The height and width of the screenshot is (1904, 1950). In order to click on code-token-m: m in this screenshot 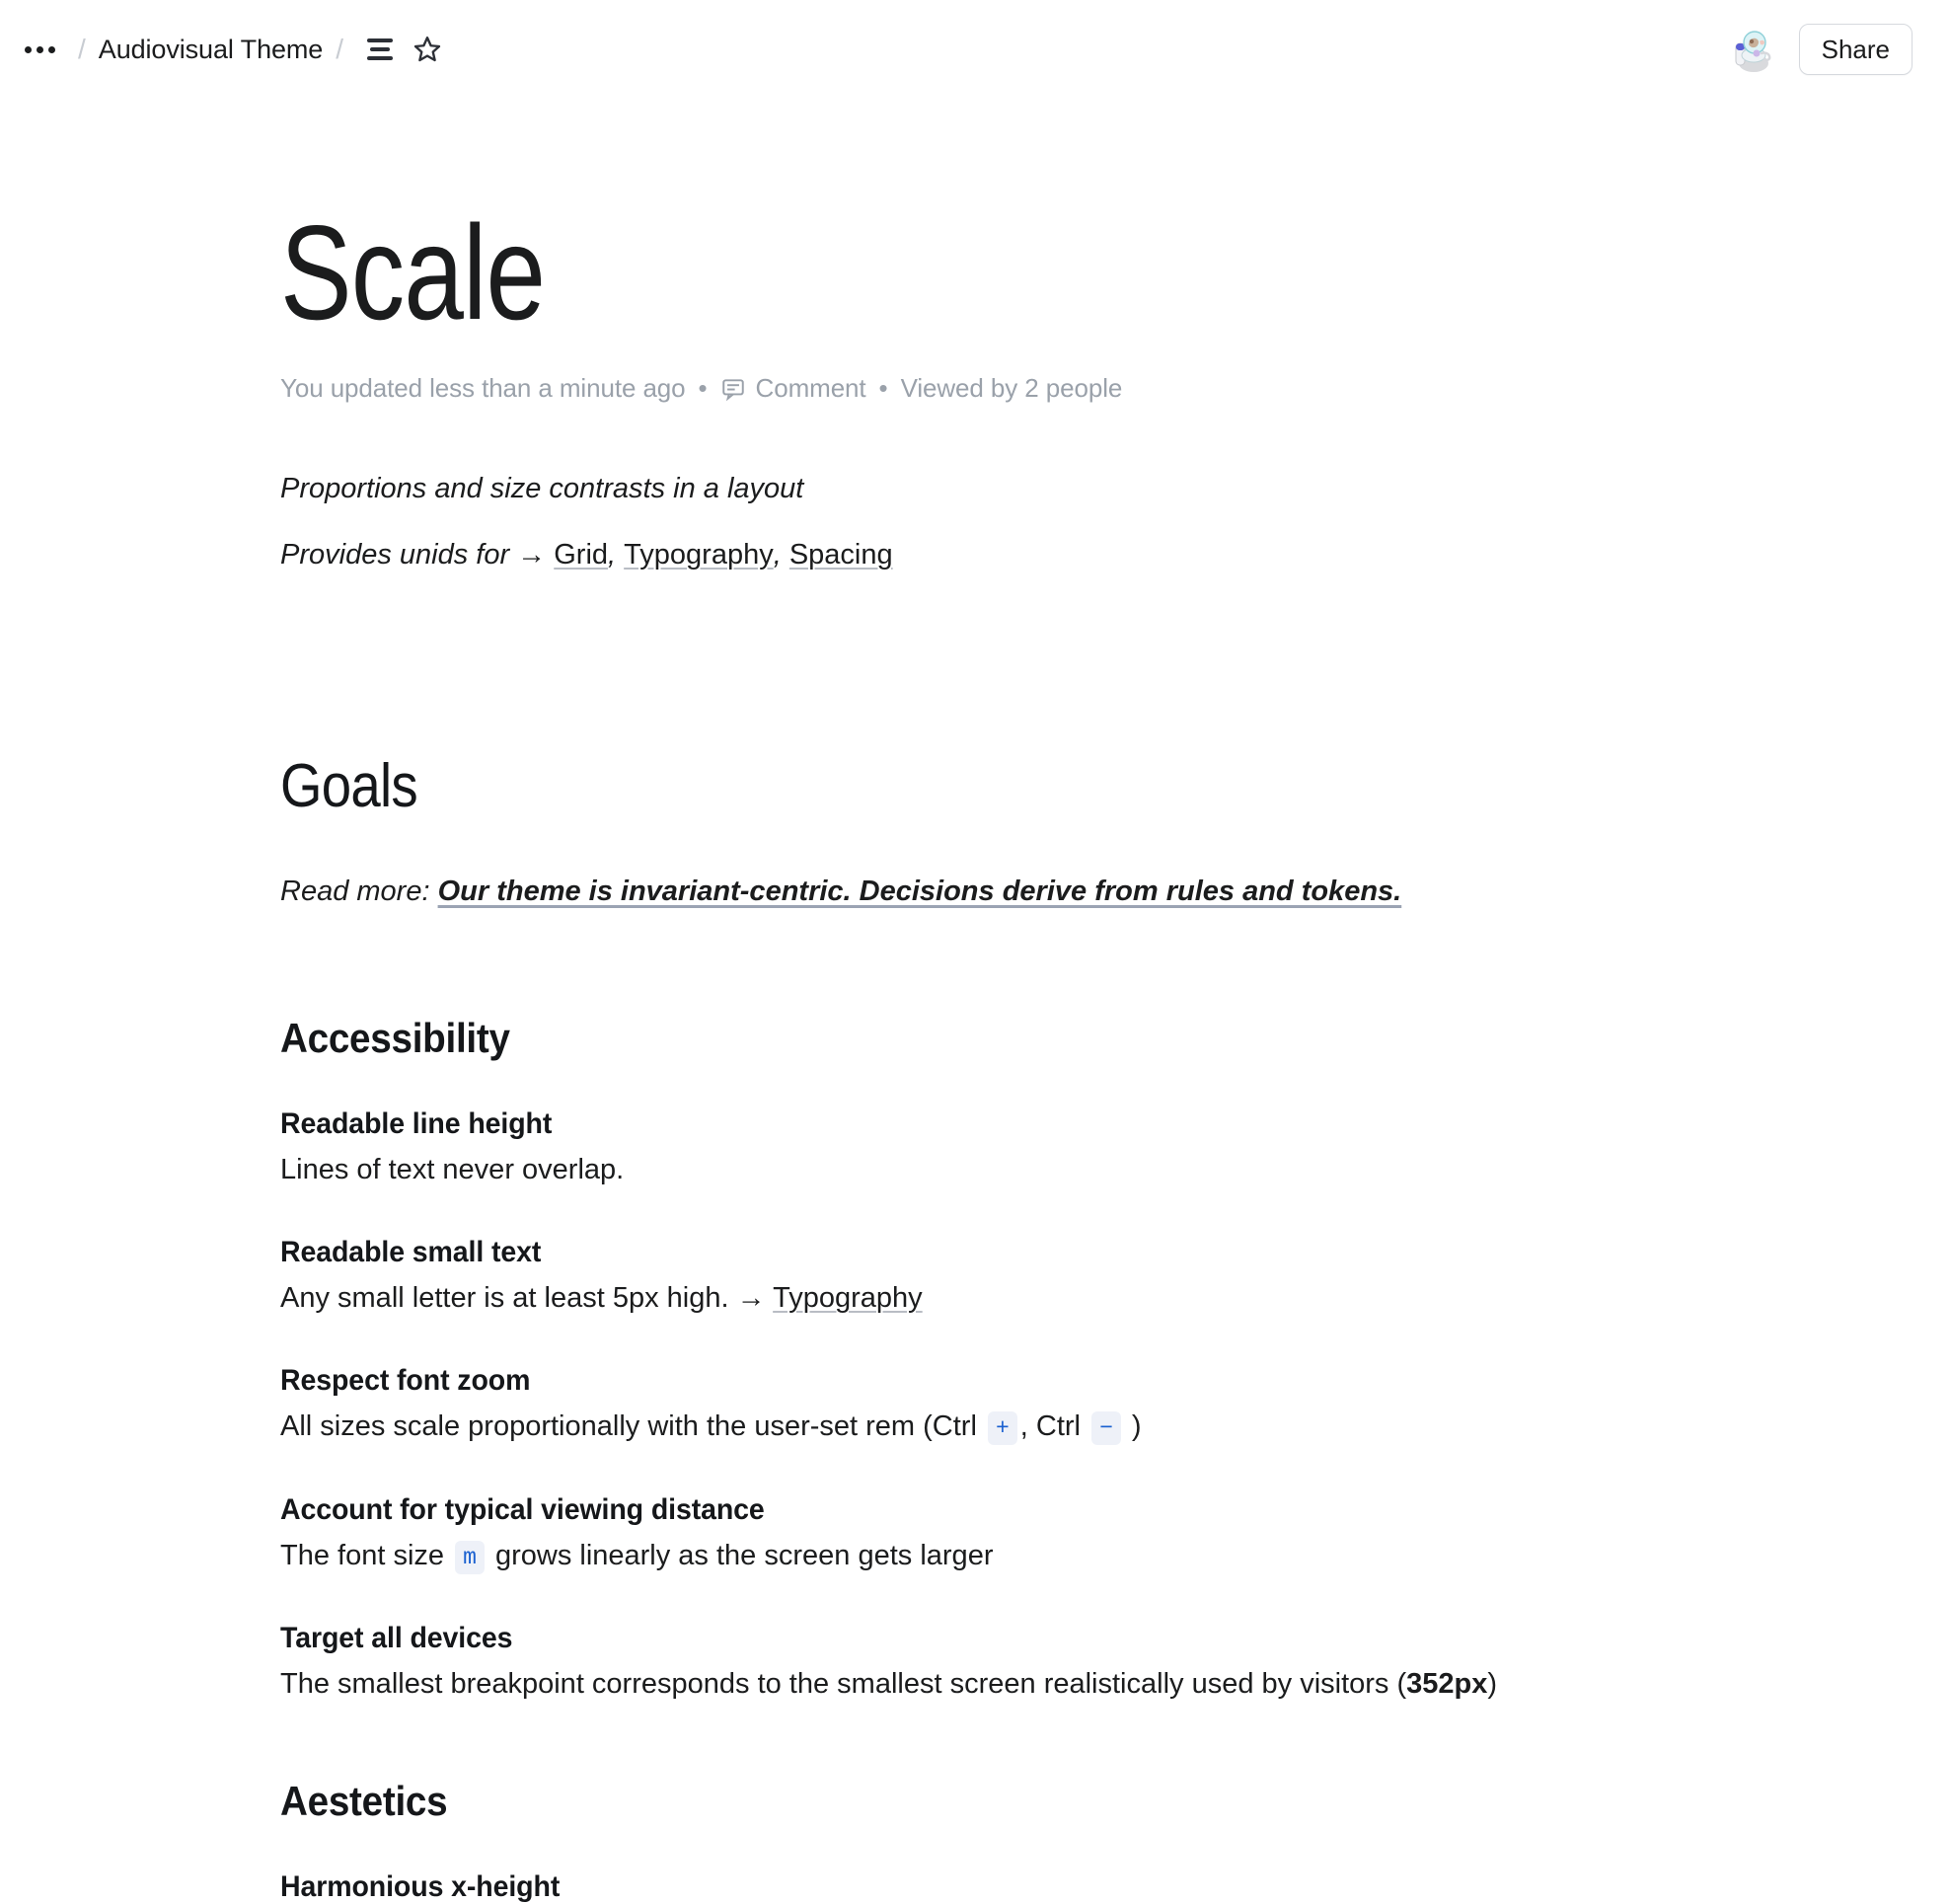, I will do `click(470, 1557)`.